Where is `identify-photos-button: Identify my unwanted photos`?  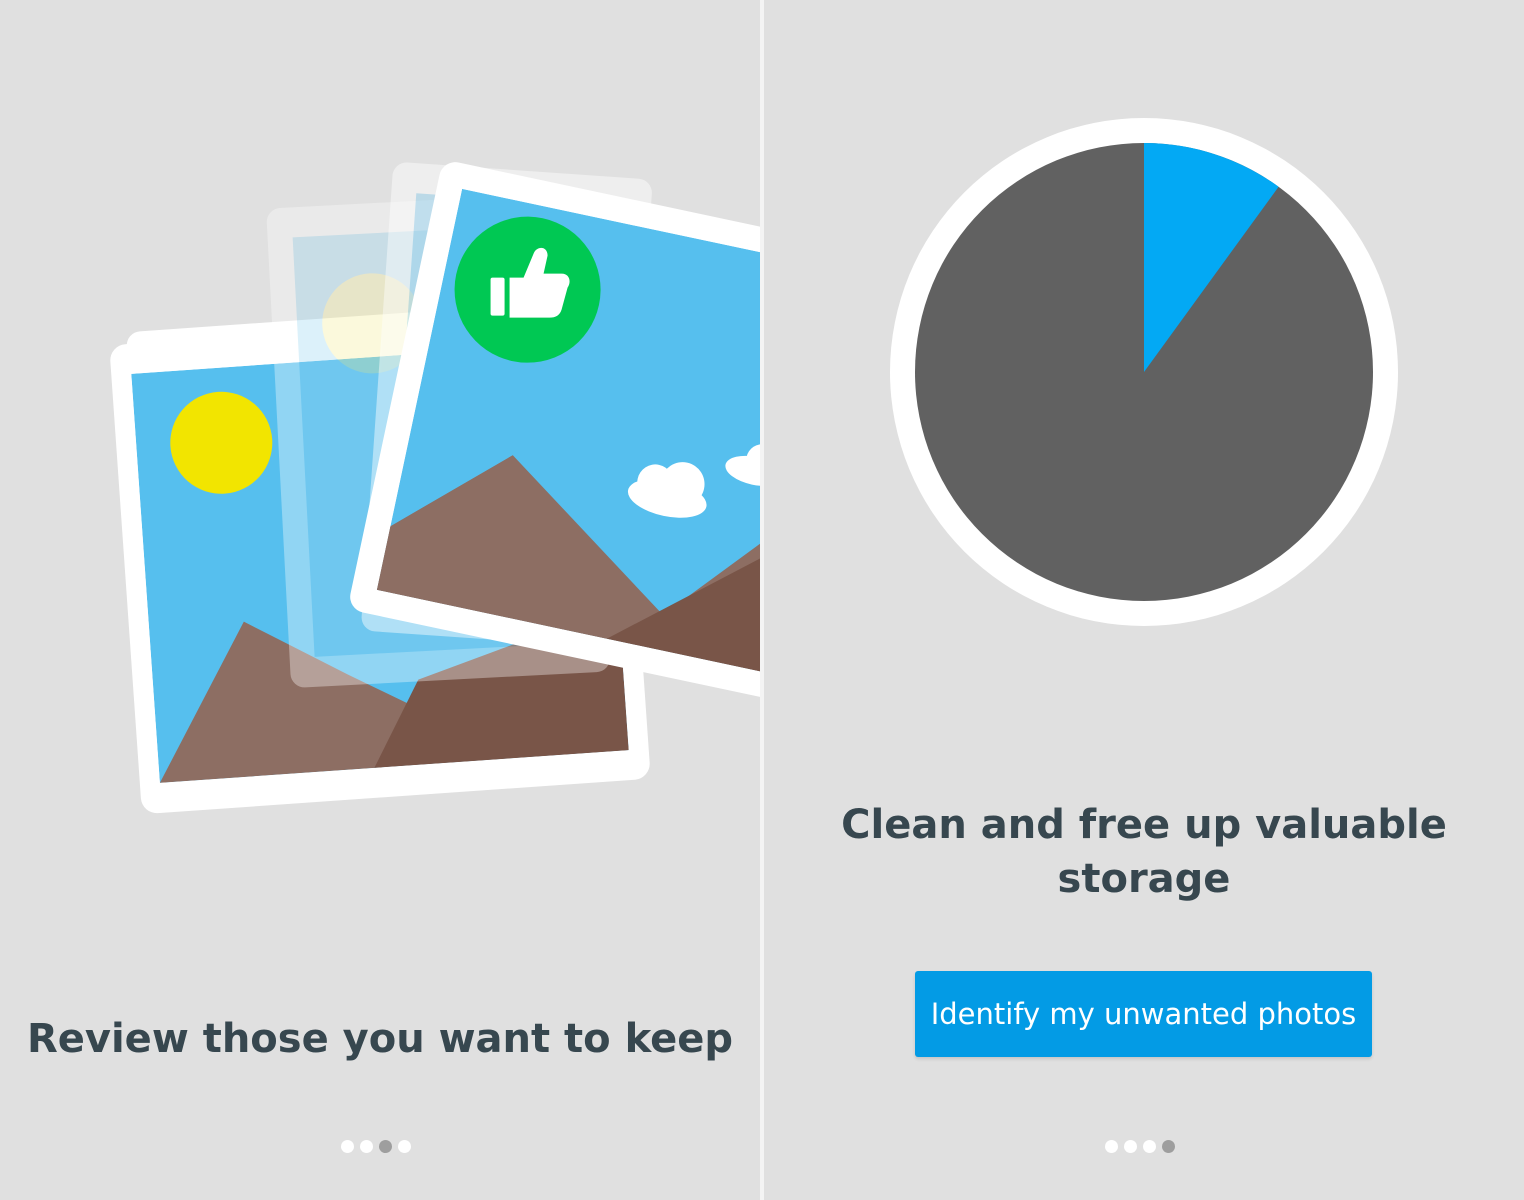
identify-photos-button: Identify my unwanted photos is located at coordinates (1143, 1014).